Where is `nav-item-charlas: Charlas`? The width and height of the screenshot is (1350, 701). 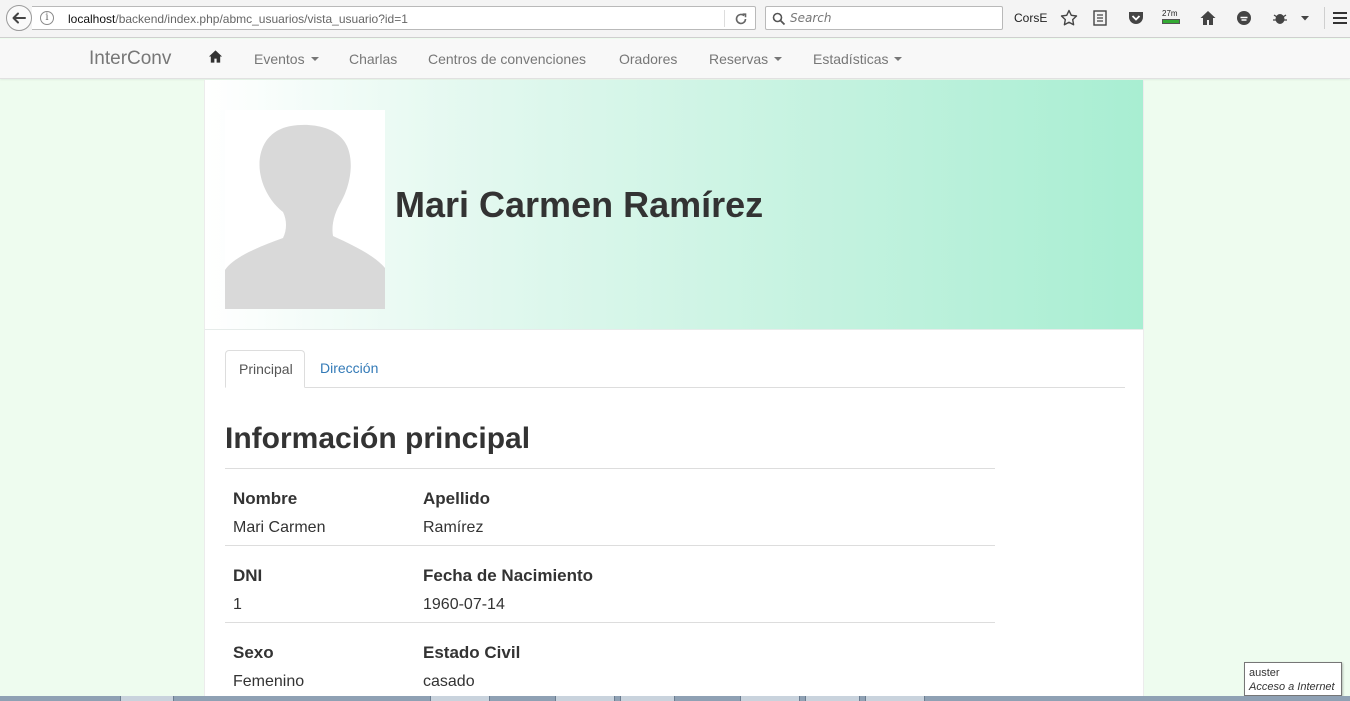
nav-item-charlas: Charlas is located at coordinates (373, 59).